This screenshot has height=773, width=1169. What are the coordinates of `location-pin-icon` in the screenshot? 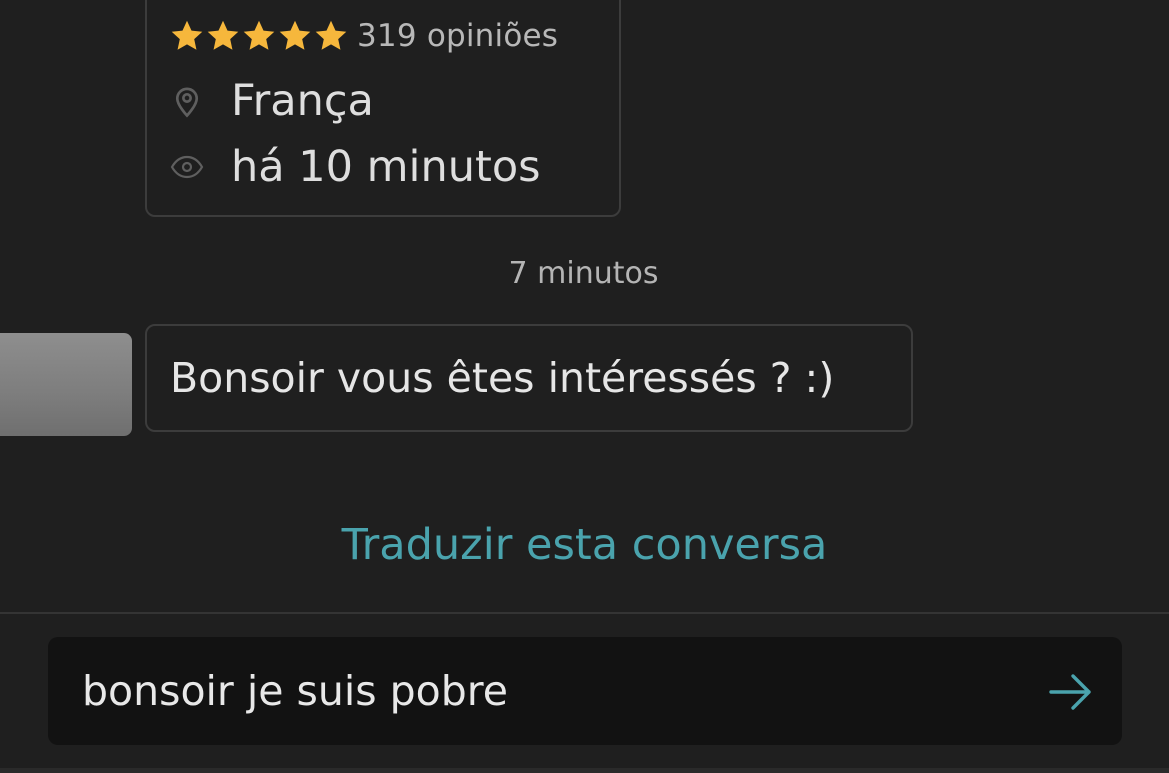 It's located at (187, 101).